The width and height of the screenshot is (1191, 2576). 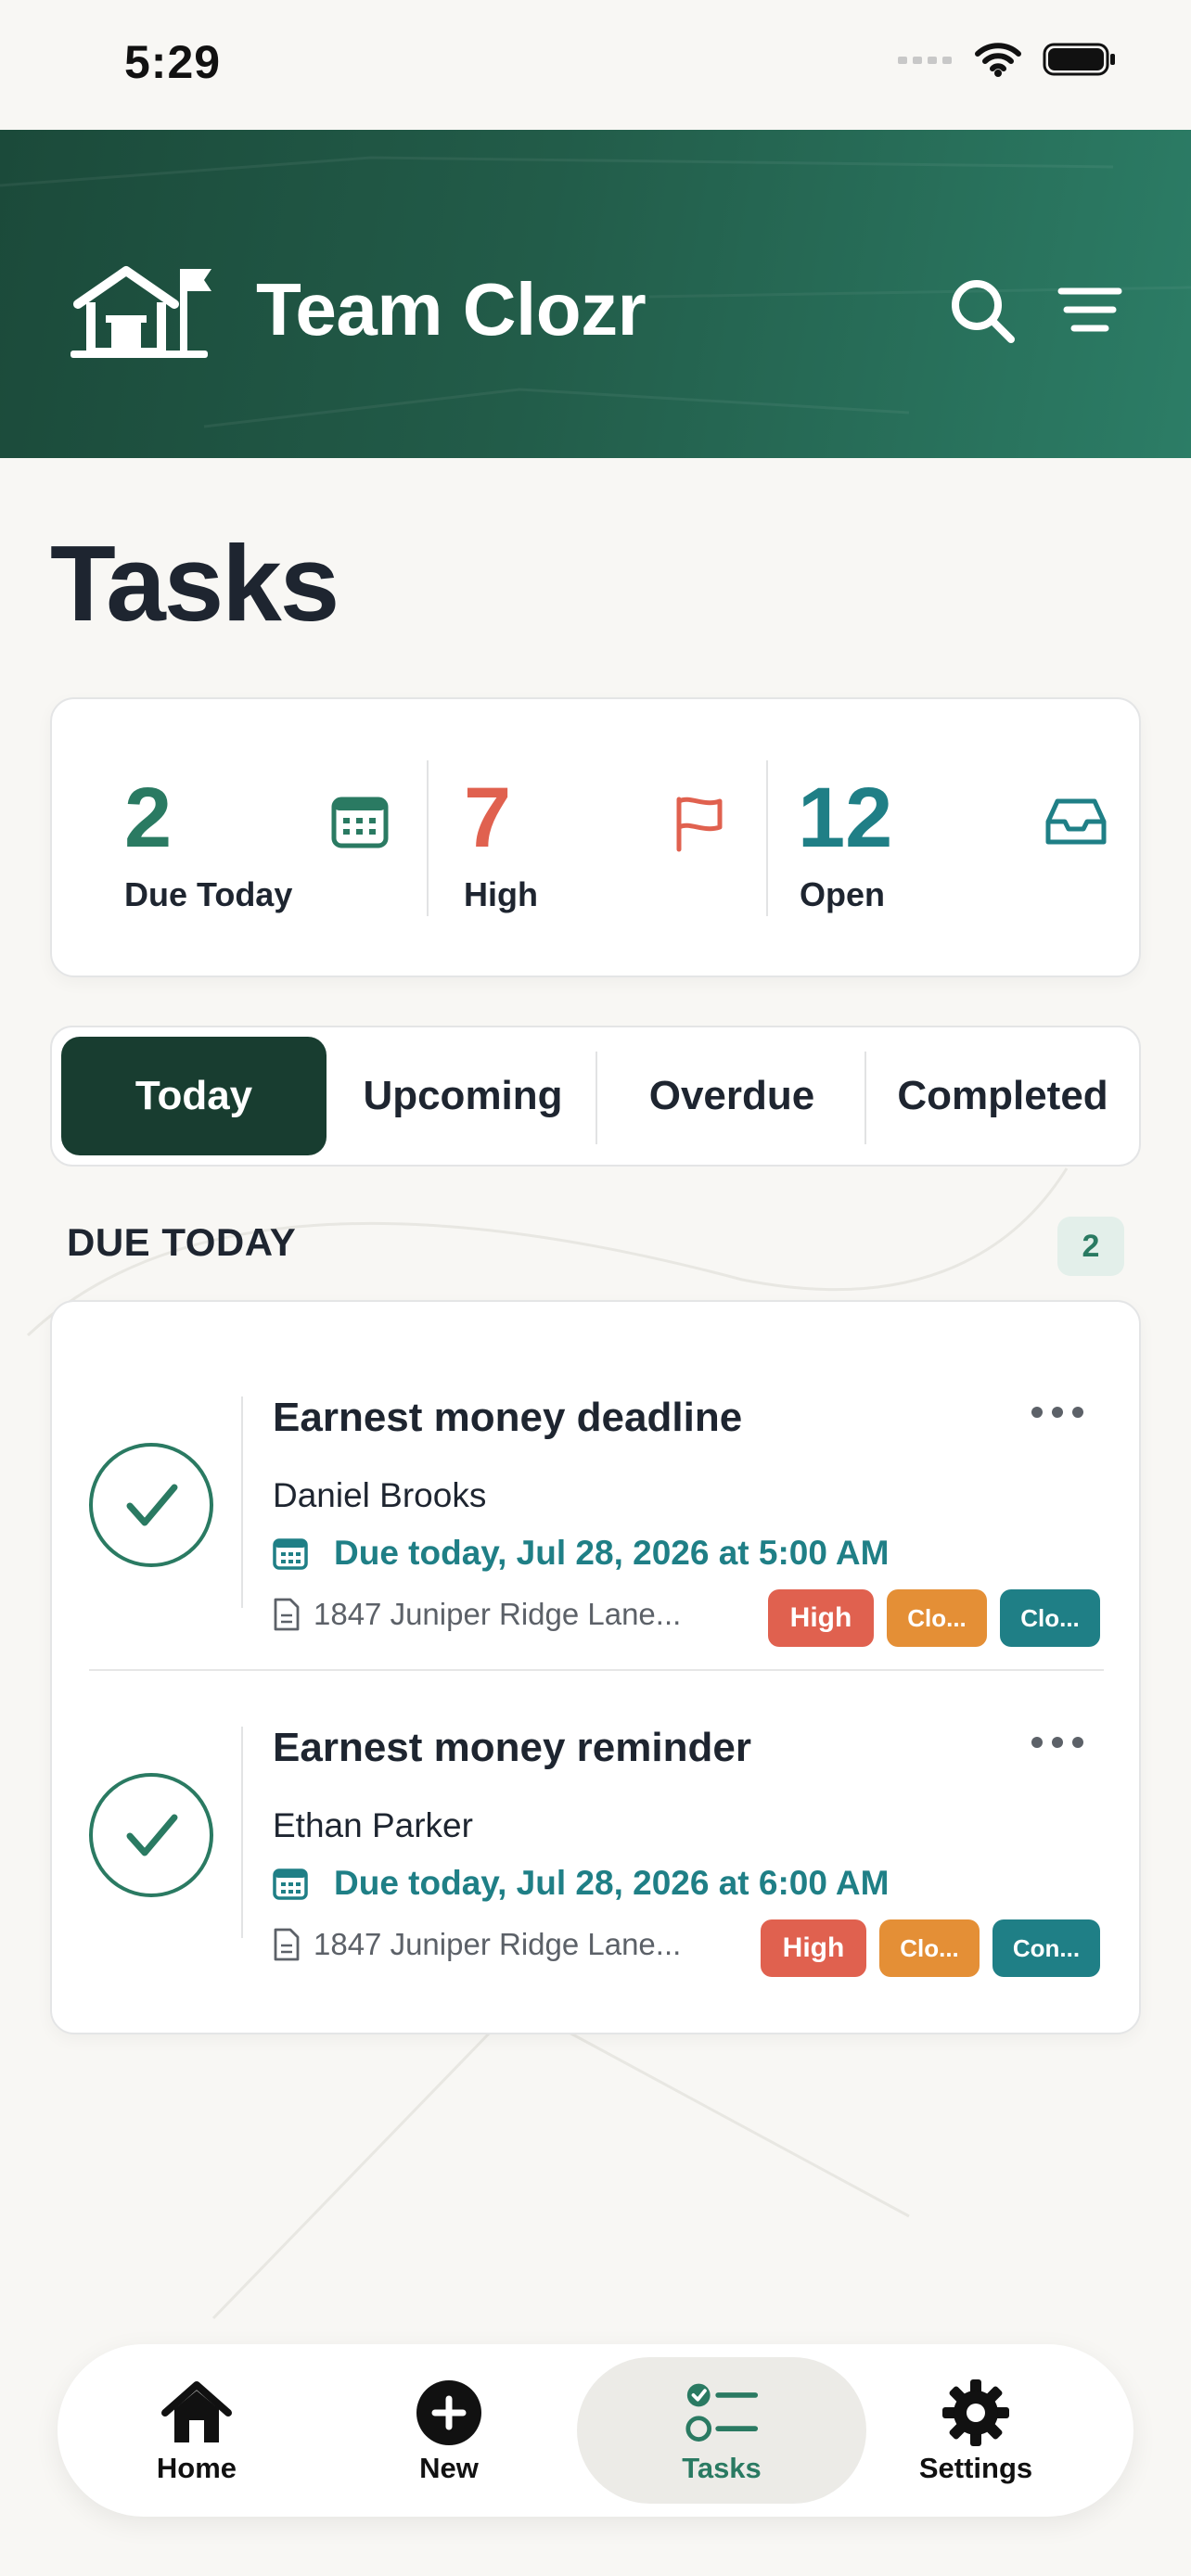 I want to click on battery-icon, so click(x=1079, y=59).